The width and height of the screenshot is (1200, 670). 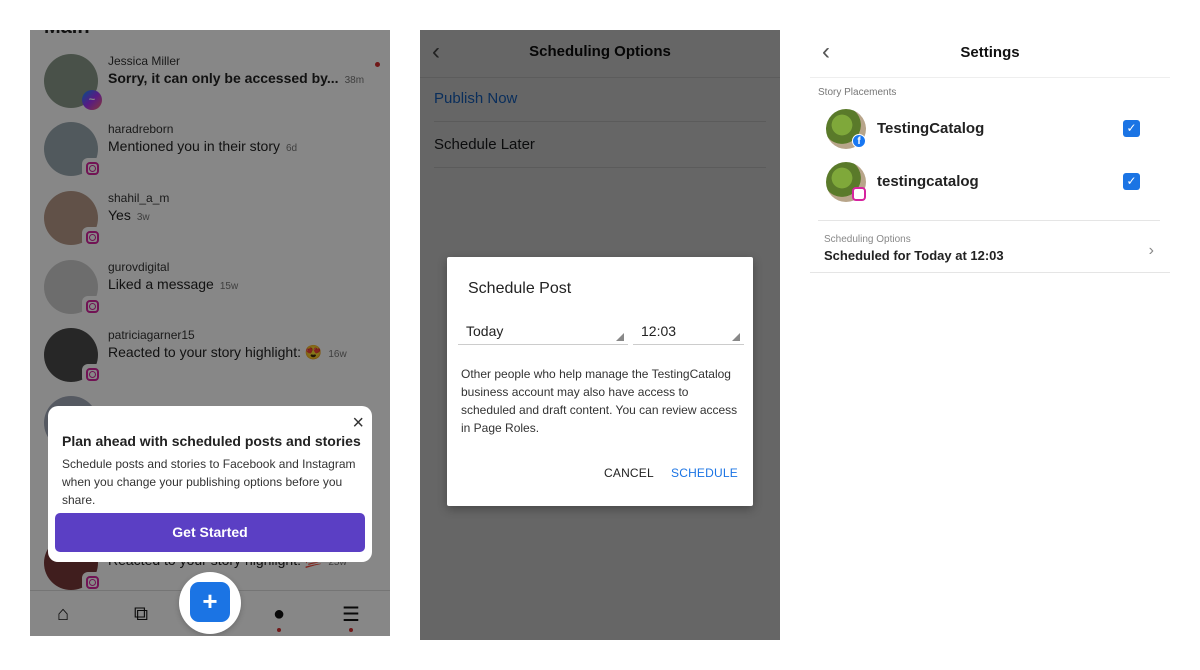 What do you see at coordinates (931, 128) in the screenshot?
I see `account-name: TestingCatalog` at bounding box center [931, 128].